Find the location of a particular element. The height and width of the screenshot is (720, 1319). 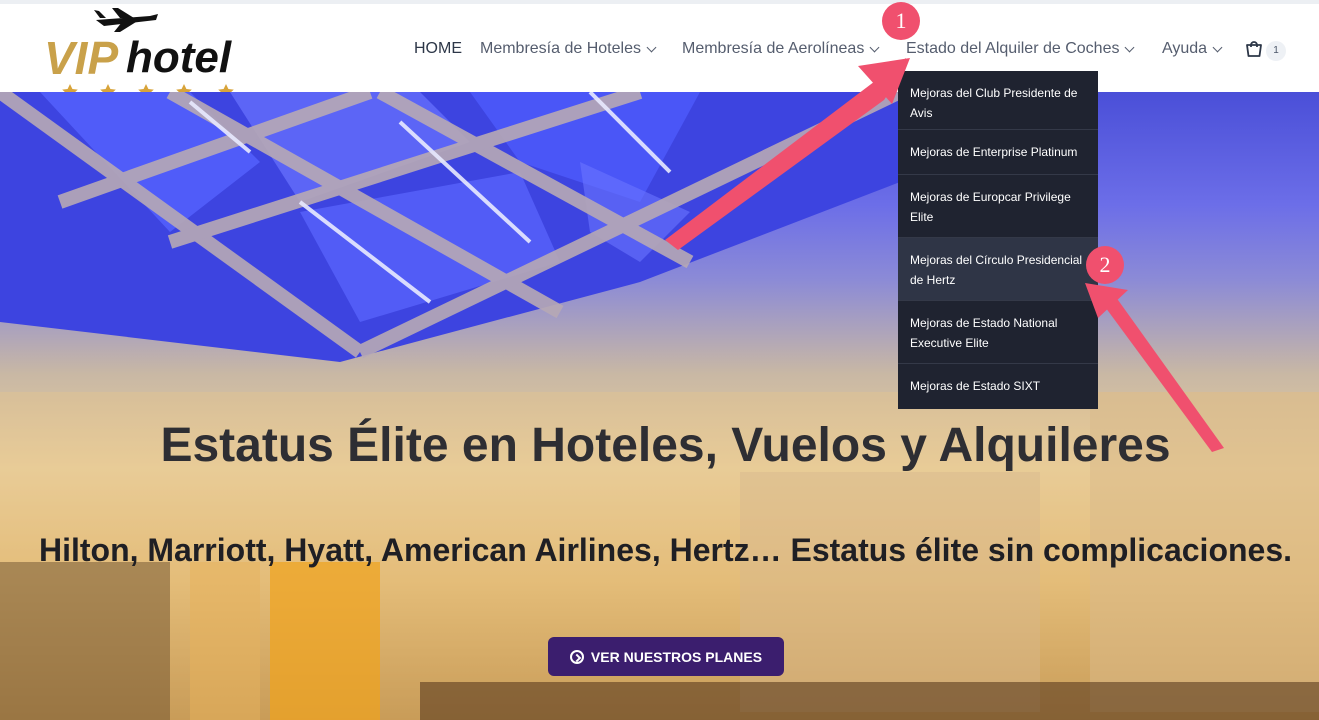

arrow-circle-right-icon is located at coordinates (576, 656).